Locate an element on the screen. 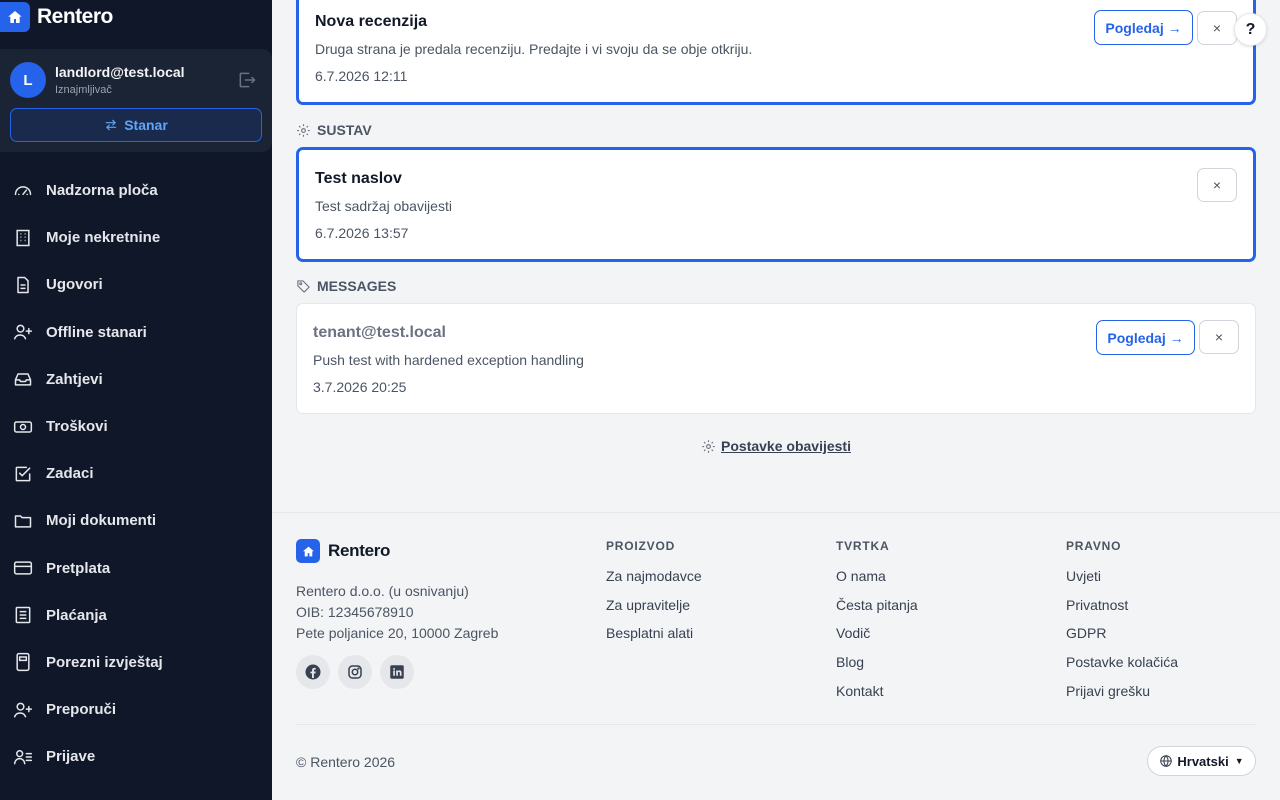 The width and height of the screenshot is (1280, 800). checkbox-icon is located at coordinates (23, 474).